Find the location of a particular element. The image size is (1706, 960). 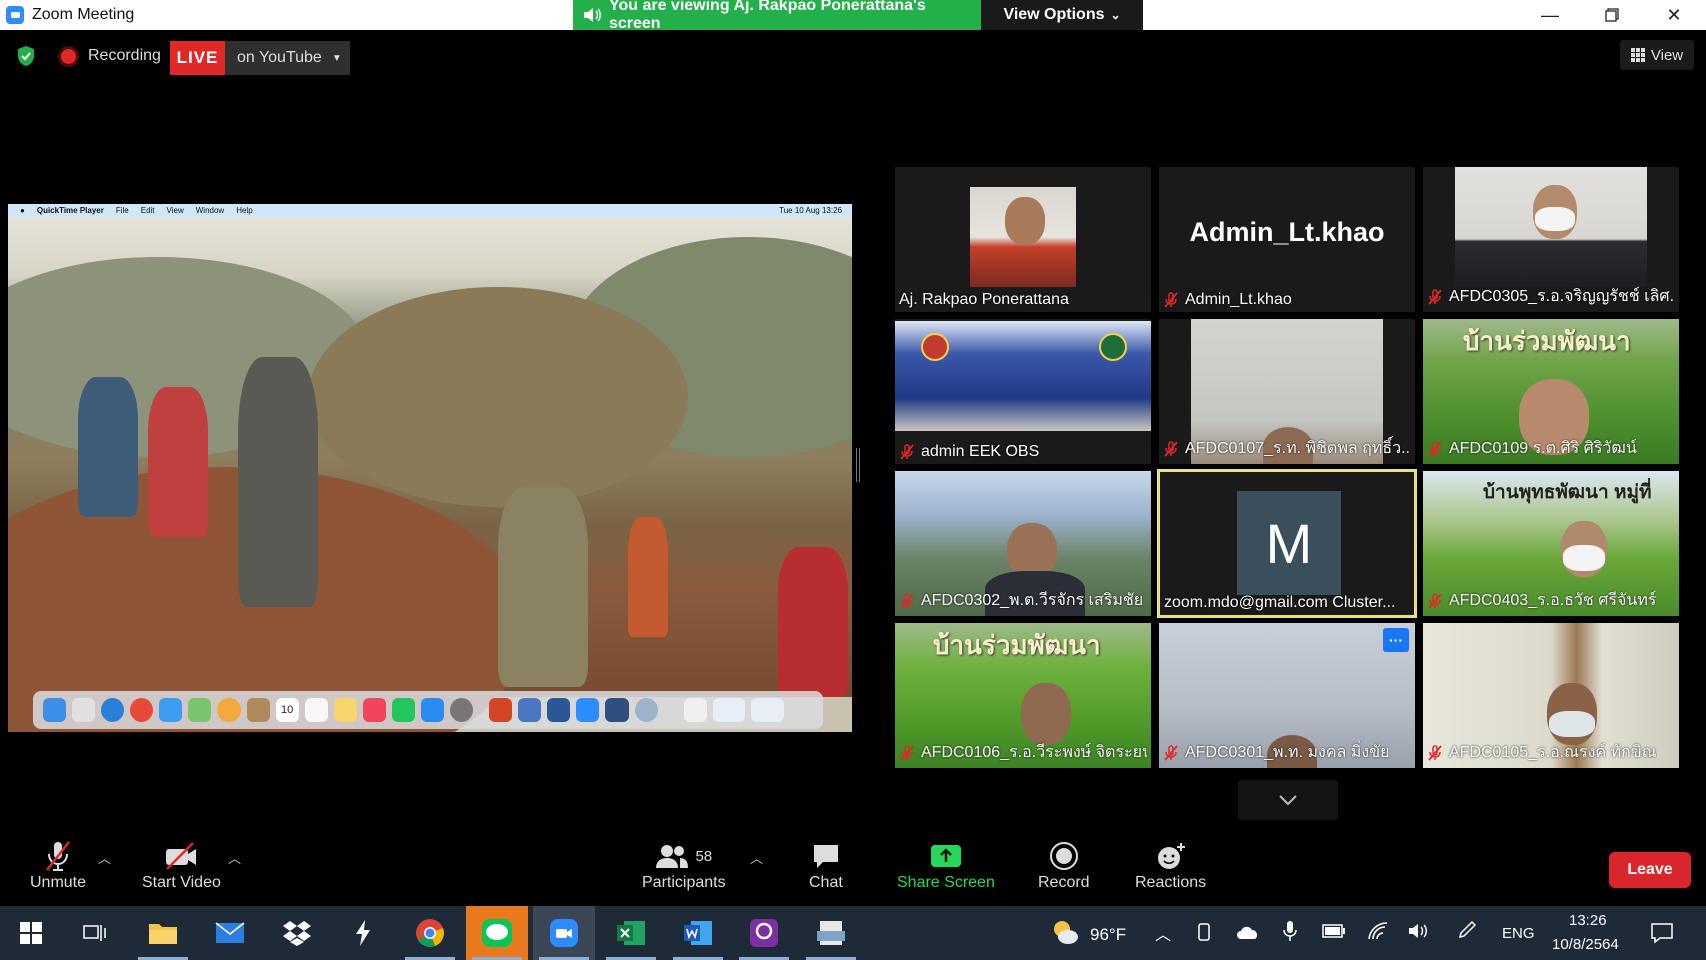

participant-name: AFDC0301_พ.ท. มงคล มิ่งขัย is located at coordinates (1276, 752).